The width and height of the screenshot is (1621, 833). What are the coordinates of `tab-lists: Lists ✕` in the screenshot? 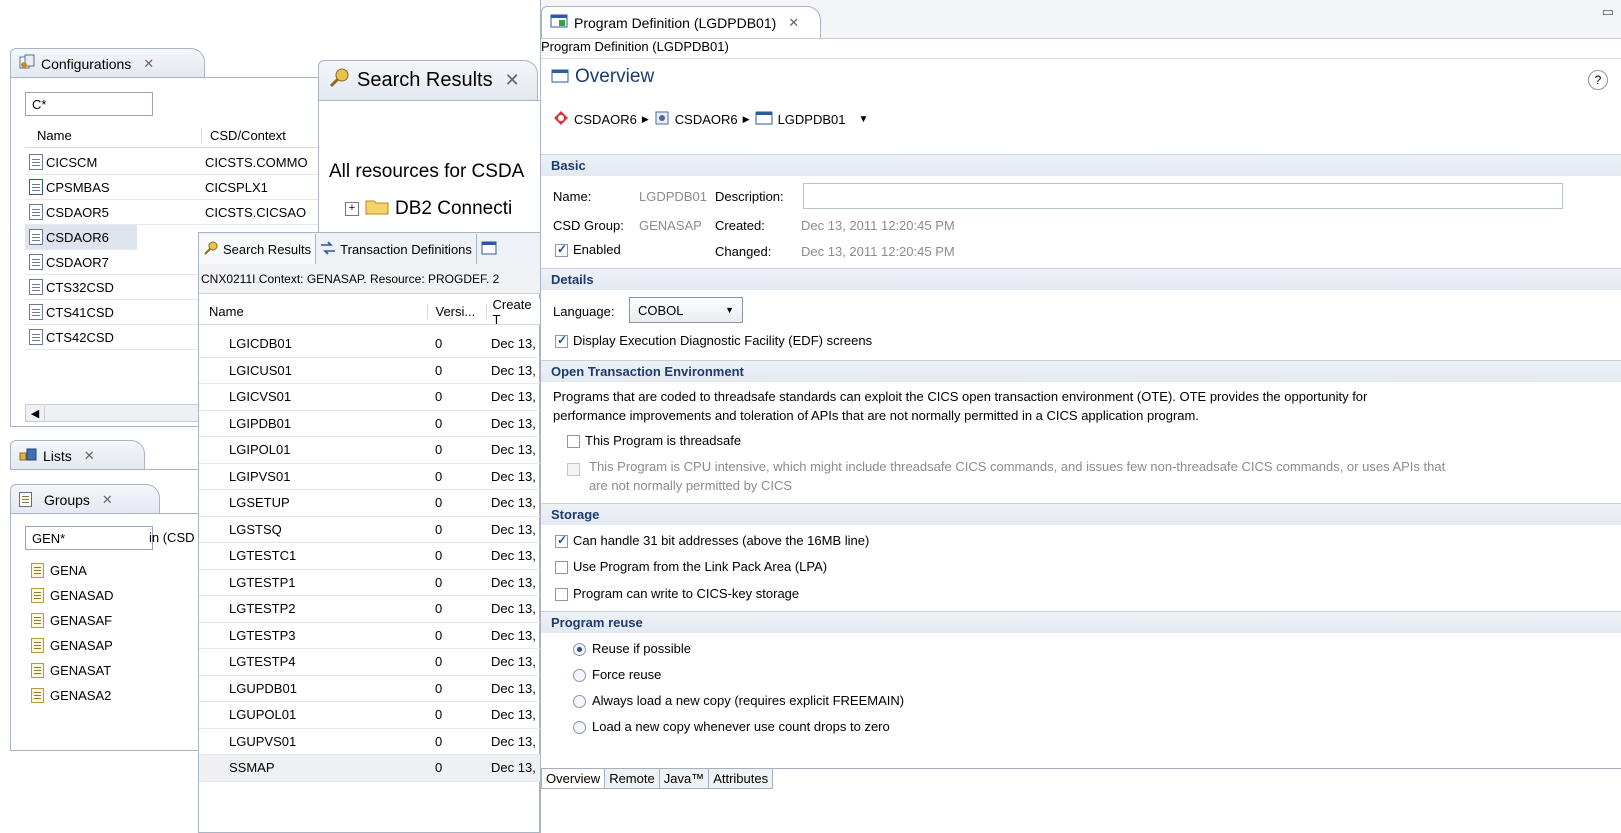 It's located at (77, 455).